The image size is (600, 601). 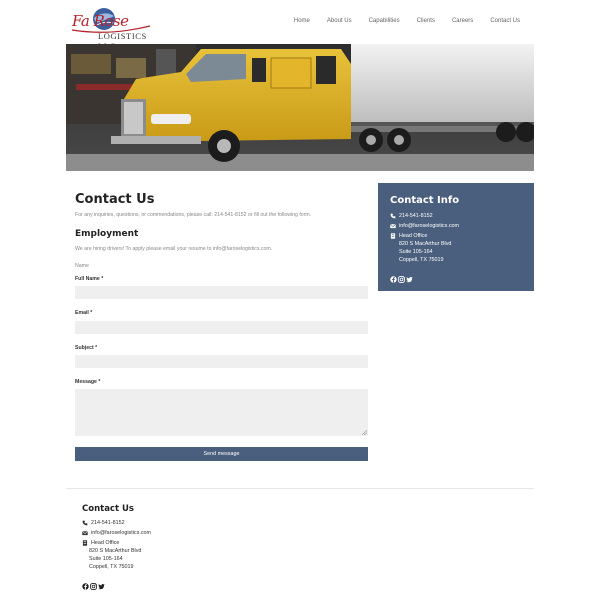 I want to click on address-line-2: Suite 105-164, so click(x=416, y=252).